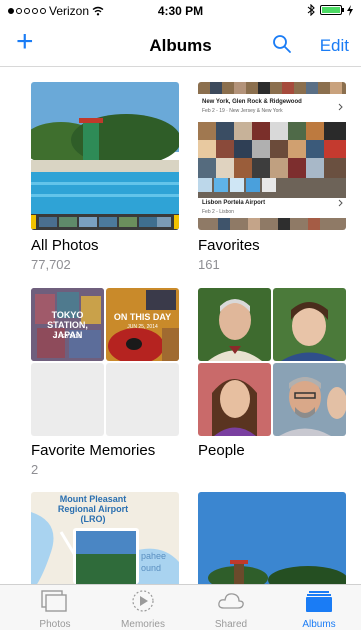  What do you see at coordinates (154, 562) in the screenshot?
I see `map-place-label: pahee ound` at bounding box center [154, 562].